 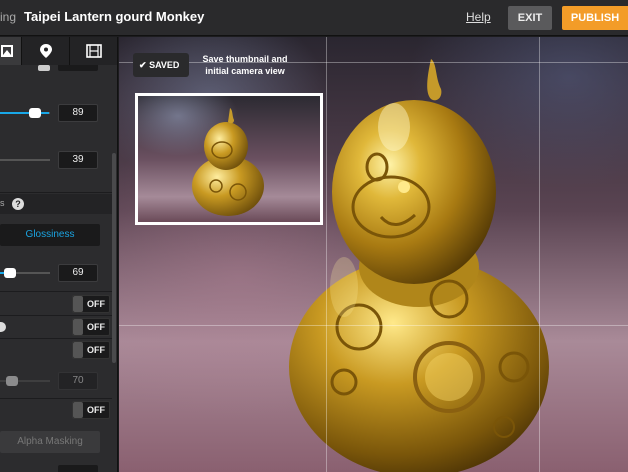 What do you see at coordinates (114, 258) in the screenshot?
I see `panel-scrollbar` at bounding box center [114, 258].